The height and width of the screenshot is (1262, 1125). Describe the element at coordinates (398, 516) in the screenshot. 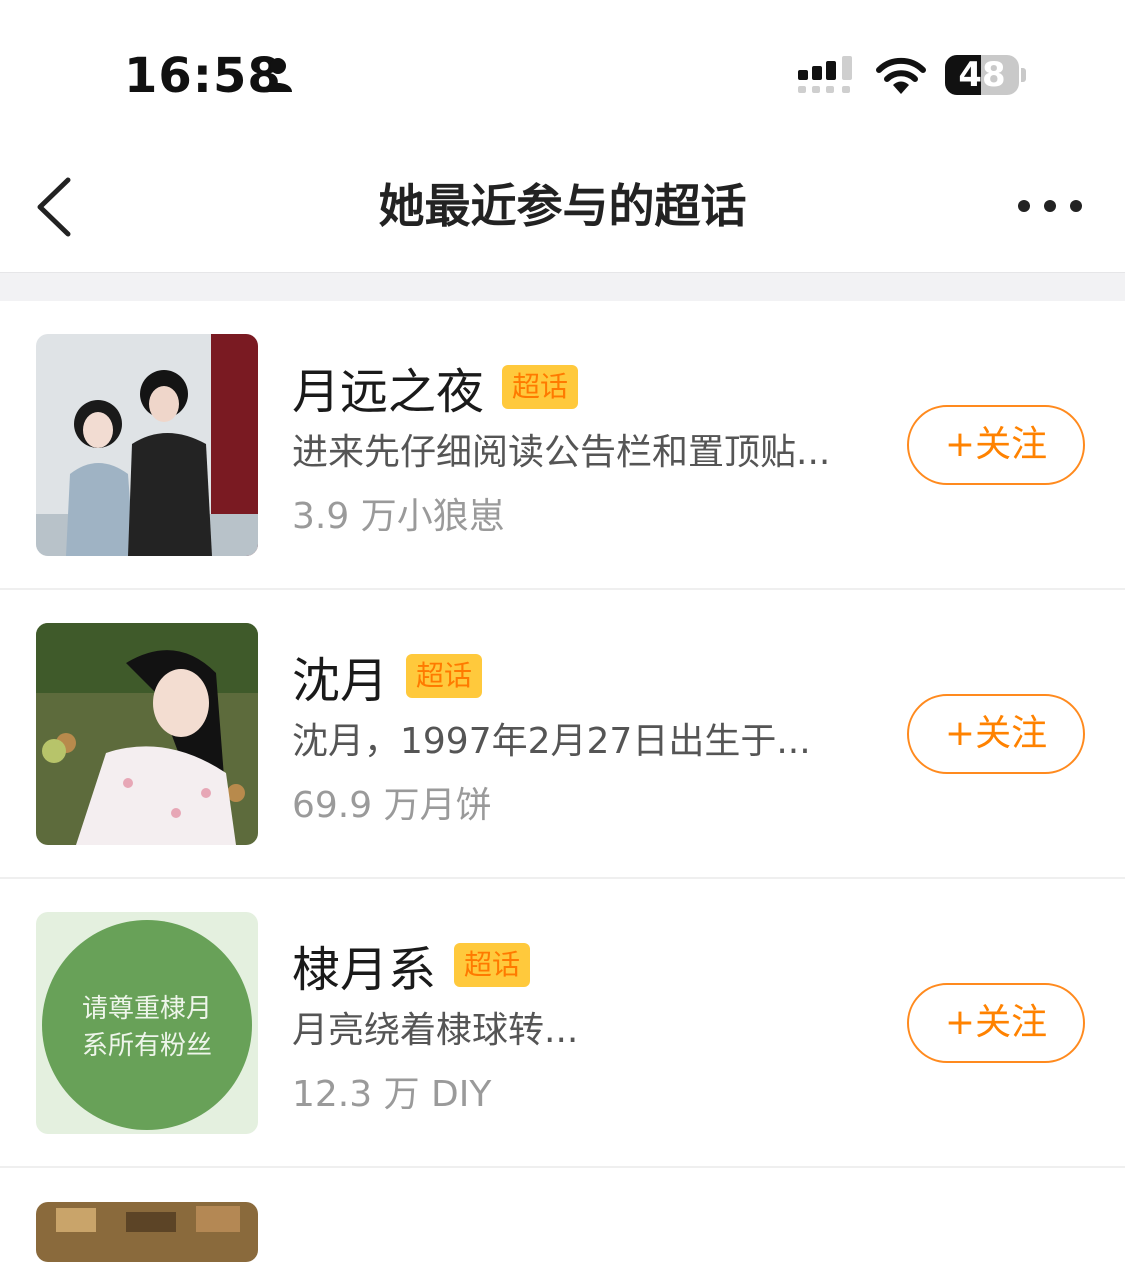

I see `topic-fan-count: 3.9 万小狼崽` at that location.